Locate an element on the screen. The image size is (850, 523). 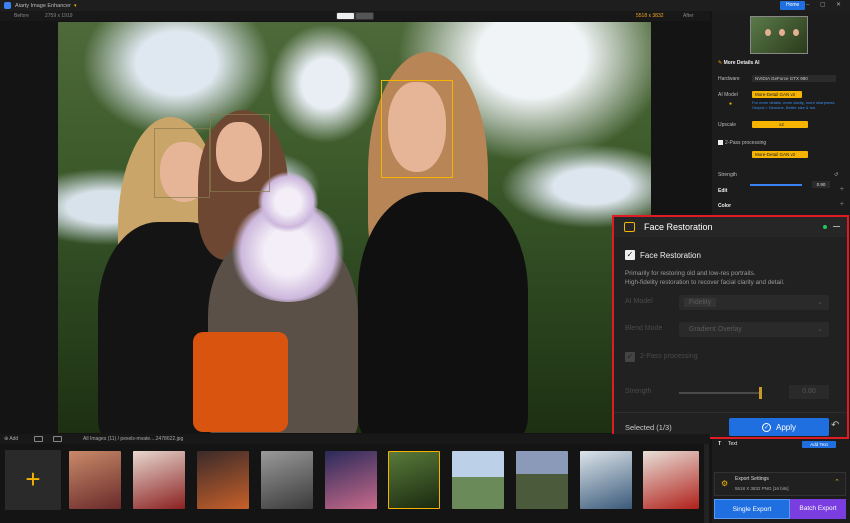
app-title: Aiarty Image Enhancer is located at coordinates (43, 5).